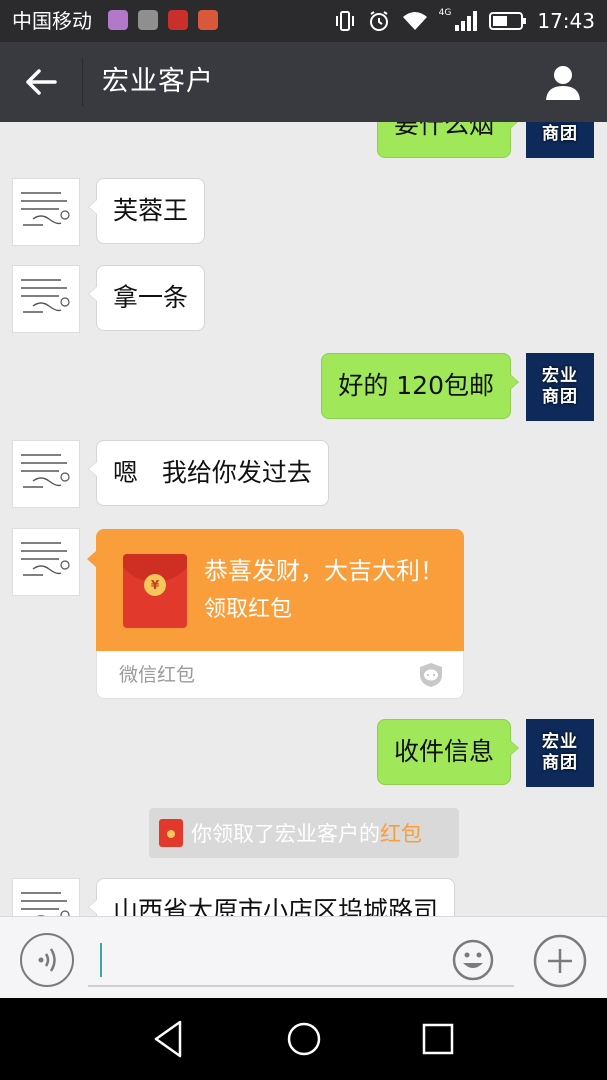 The image size is (607, 1080). Describe the element at coordinates (344, 21) in the screenshot. I see `vibrate-icon` at that location.